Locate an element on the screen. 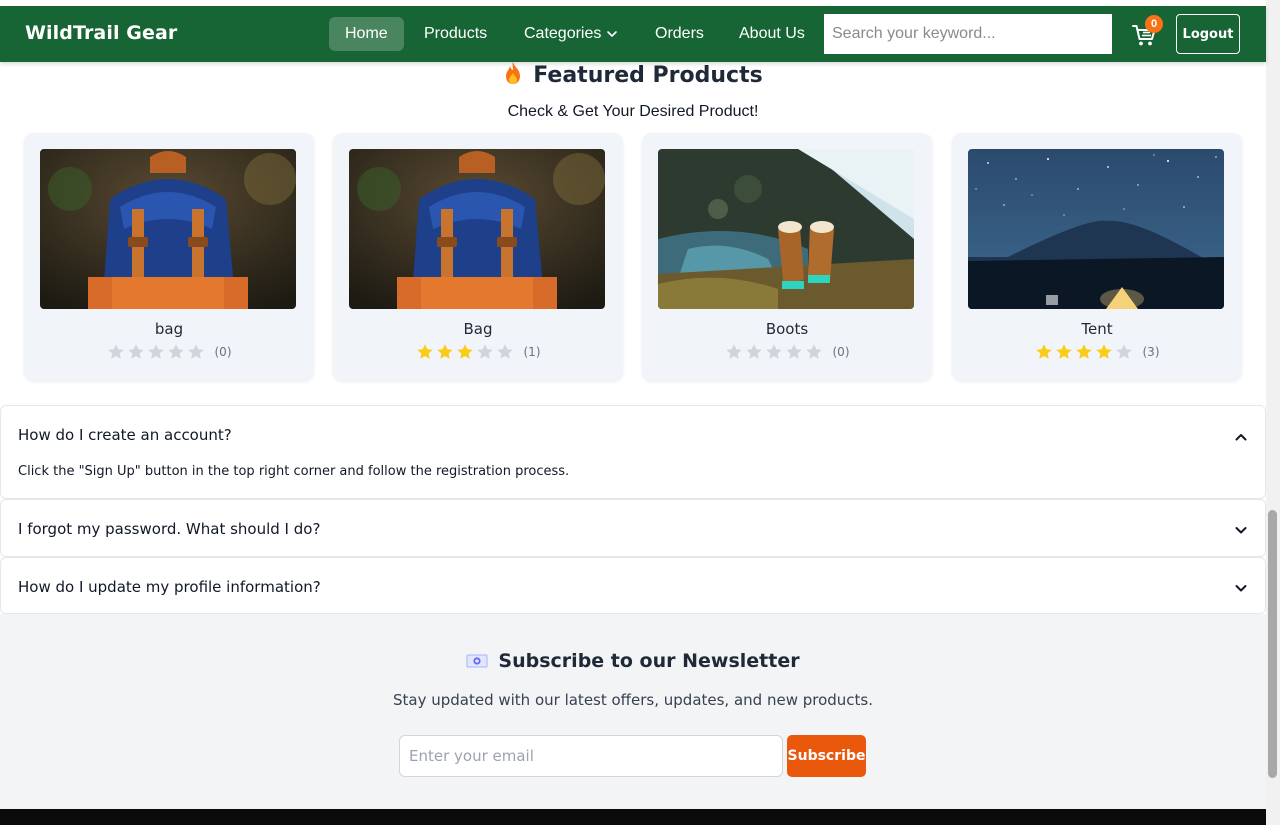 This screenshot has width=1280, height=825. product-card: bag (0) is located at coordinates (169, 257).